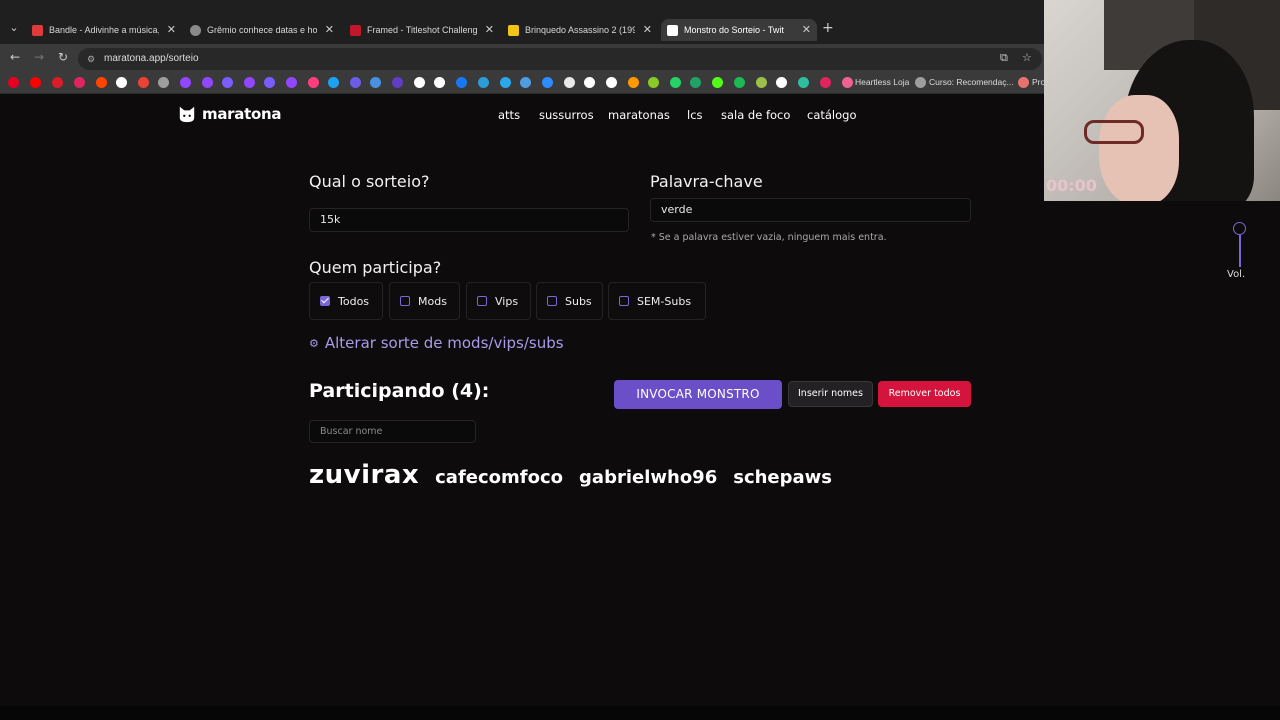 Image resolution: width=1280 pixels, height=720 pixels. Describe the element at coordinates (14, 28) in the screenshot. I see `tab-search-chevron-icon: ⌄` at that location.